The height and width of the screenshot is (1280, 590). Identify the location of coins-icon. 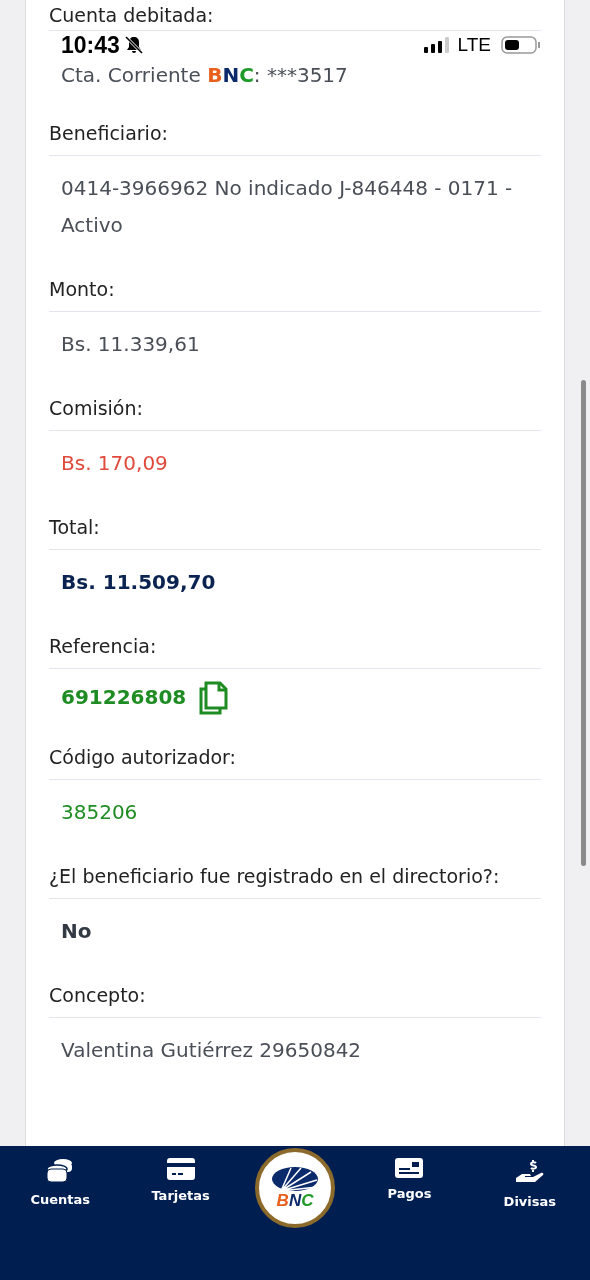
(60, 1171).